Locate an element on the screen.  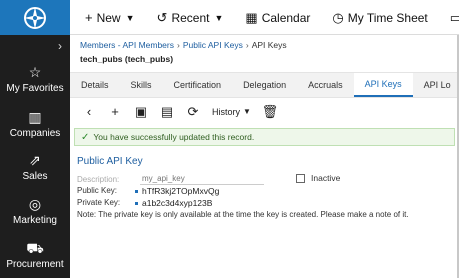
sidebar-item-label: My Favorites is located at coordinates (35, 88).